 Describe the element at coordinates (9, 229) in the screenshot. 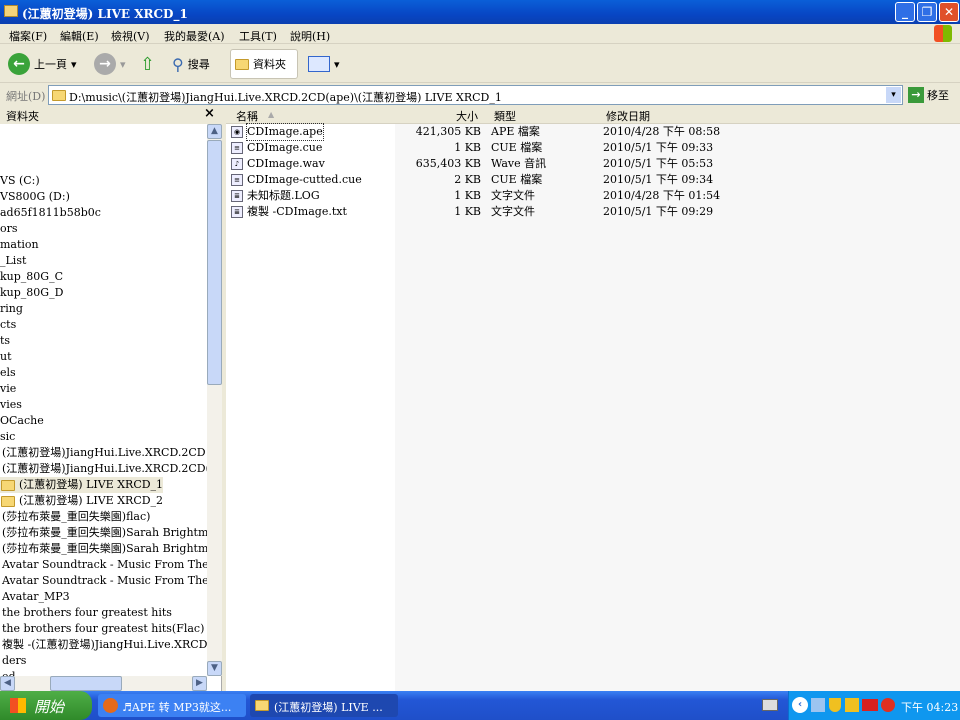

I see `tree-item: ors` at that location.